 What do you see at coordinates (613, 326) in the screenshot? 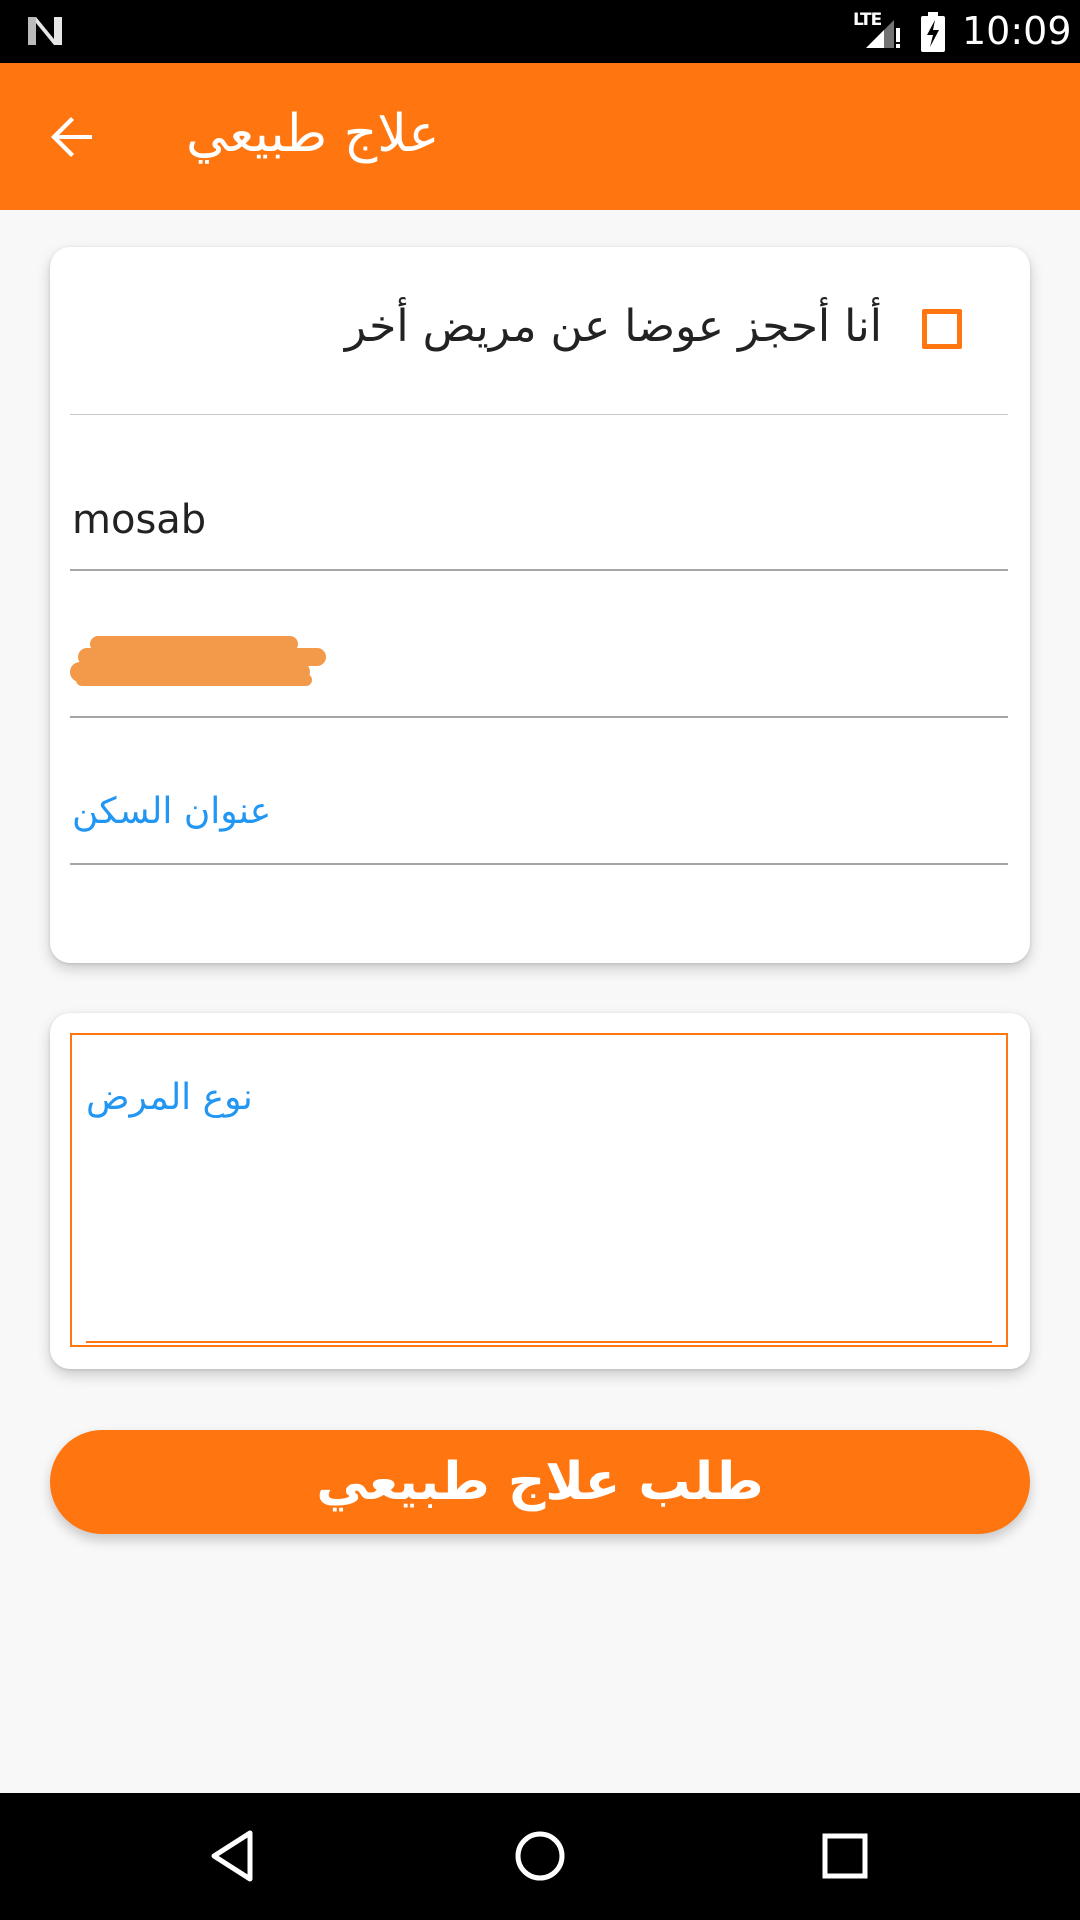
I see `book-for-other-label: أنا أحجز عوضا عن مريض أخر` at bounding box center [613, 326].